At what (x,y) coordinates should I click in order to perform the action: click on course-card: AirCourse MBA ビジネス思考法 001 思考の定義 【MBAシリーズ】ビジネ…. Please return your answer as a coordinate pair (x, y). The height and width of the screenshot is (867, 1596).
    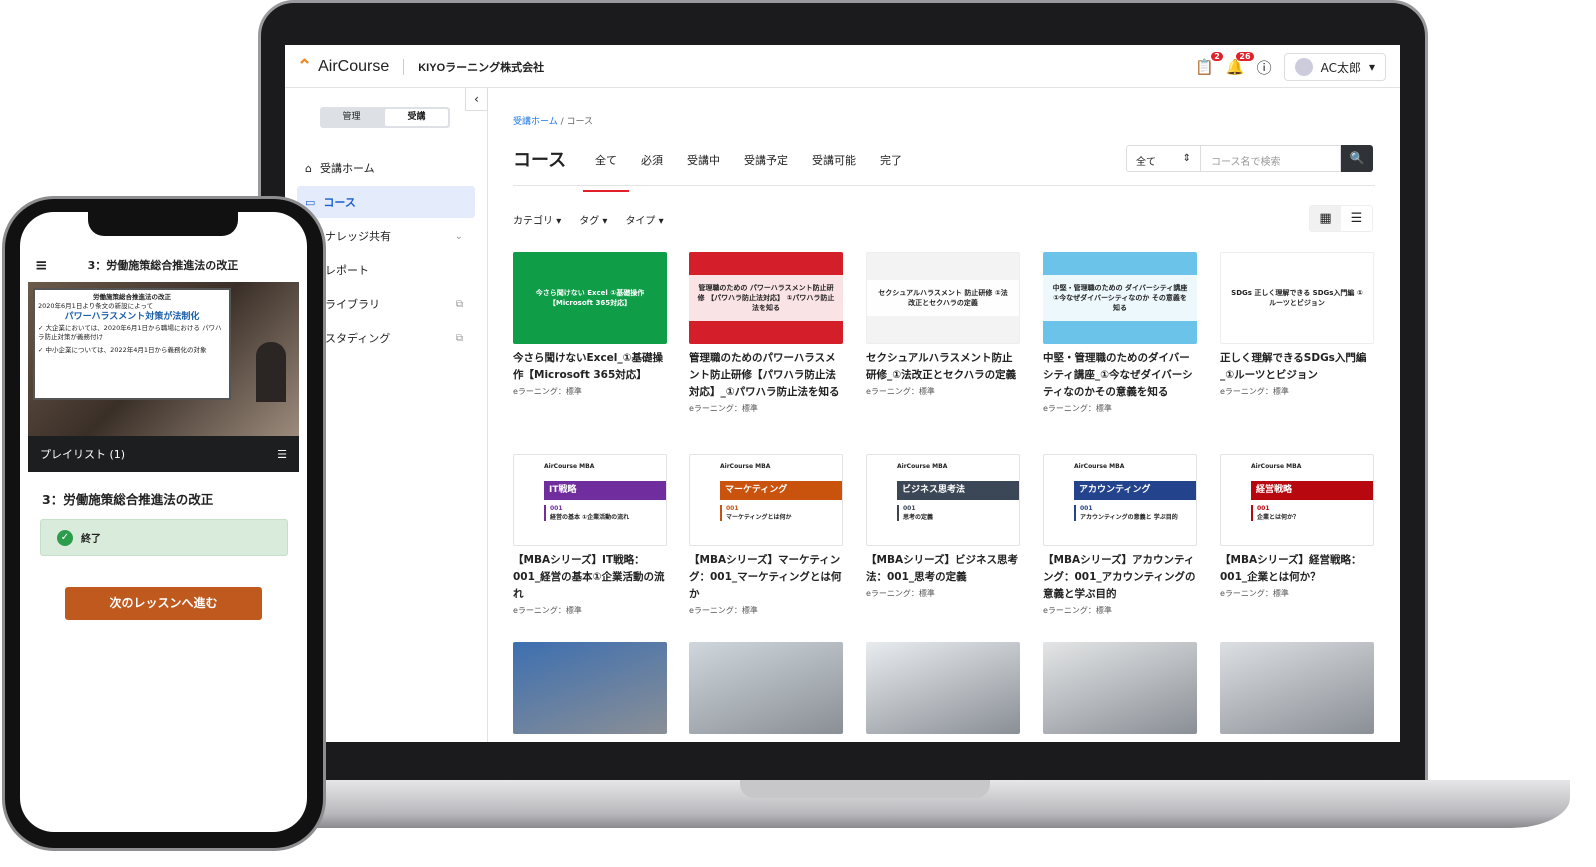
    Looking at the image, I should click on (943, 526).